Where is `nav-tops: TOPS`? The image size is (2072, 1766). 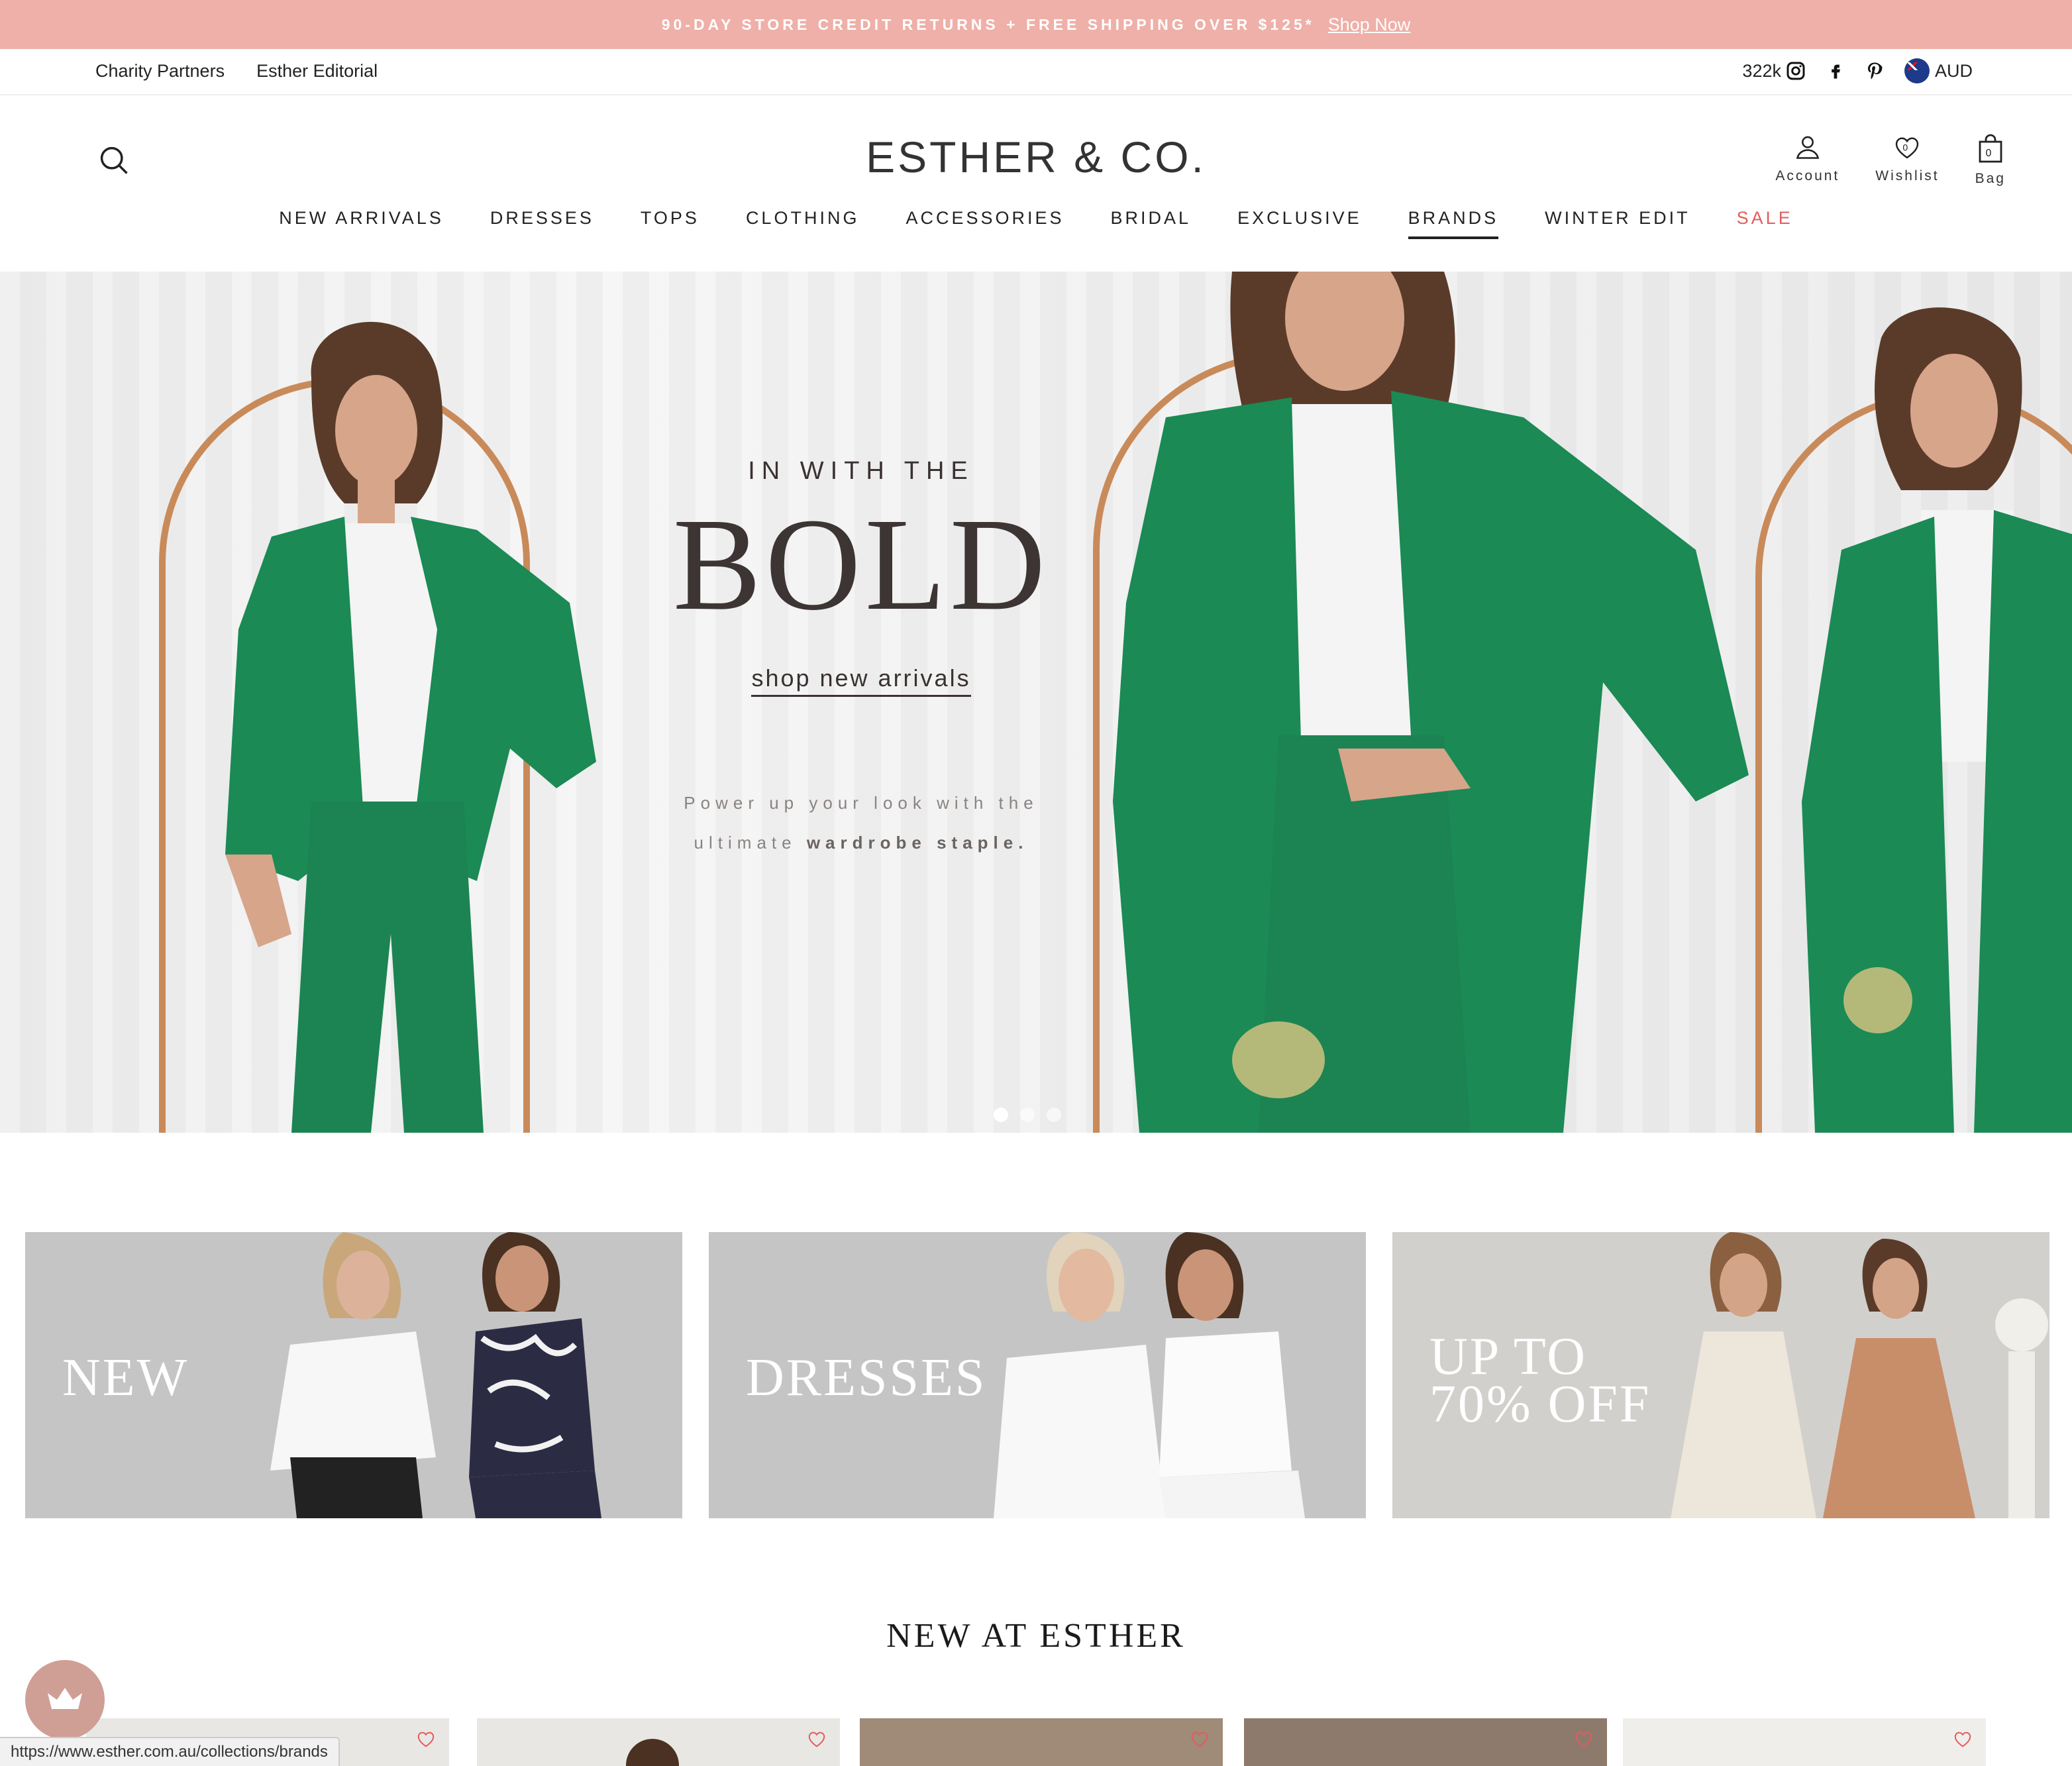
nav-tops: TOPS is located at coordinates (670, 223).